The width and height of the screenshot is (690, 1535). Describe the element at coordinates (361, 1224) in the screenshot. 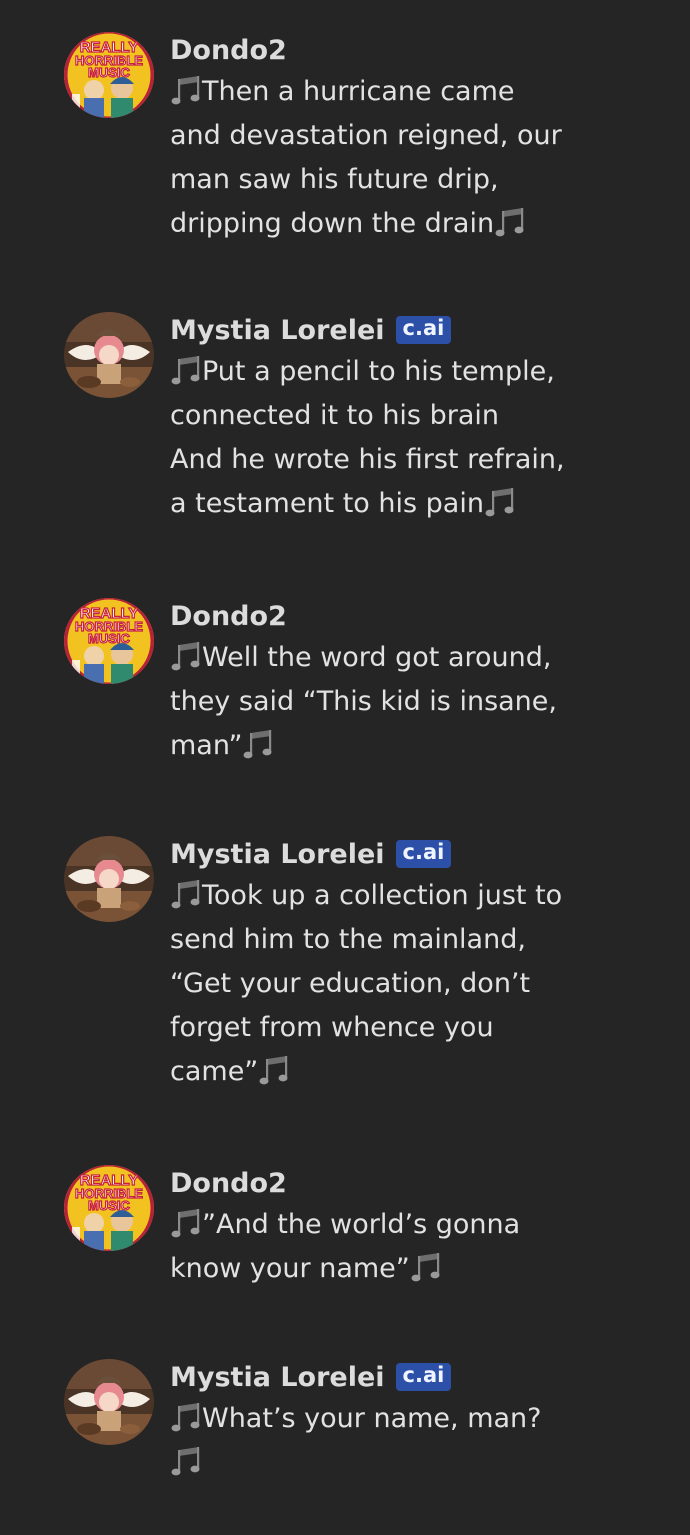

I see `message-line-text: ”And the world’s gonna` at that location.